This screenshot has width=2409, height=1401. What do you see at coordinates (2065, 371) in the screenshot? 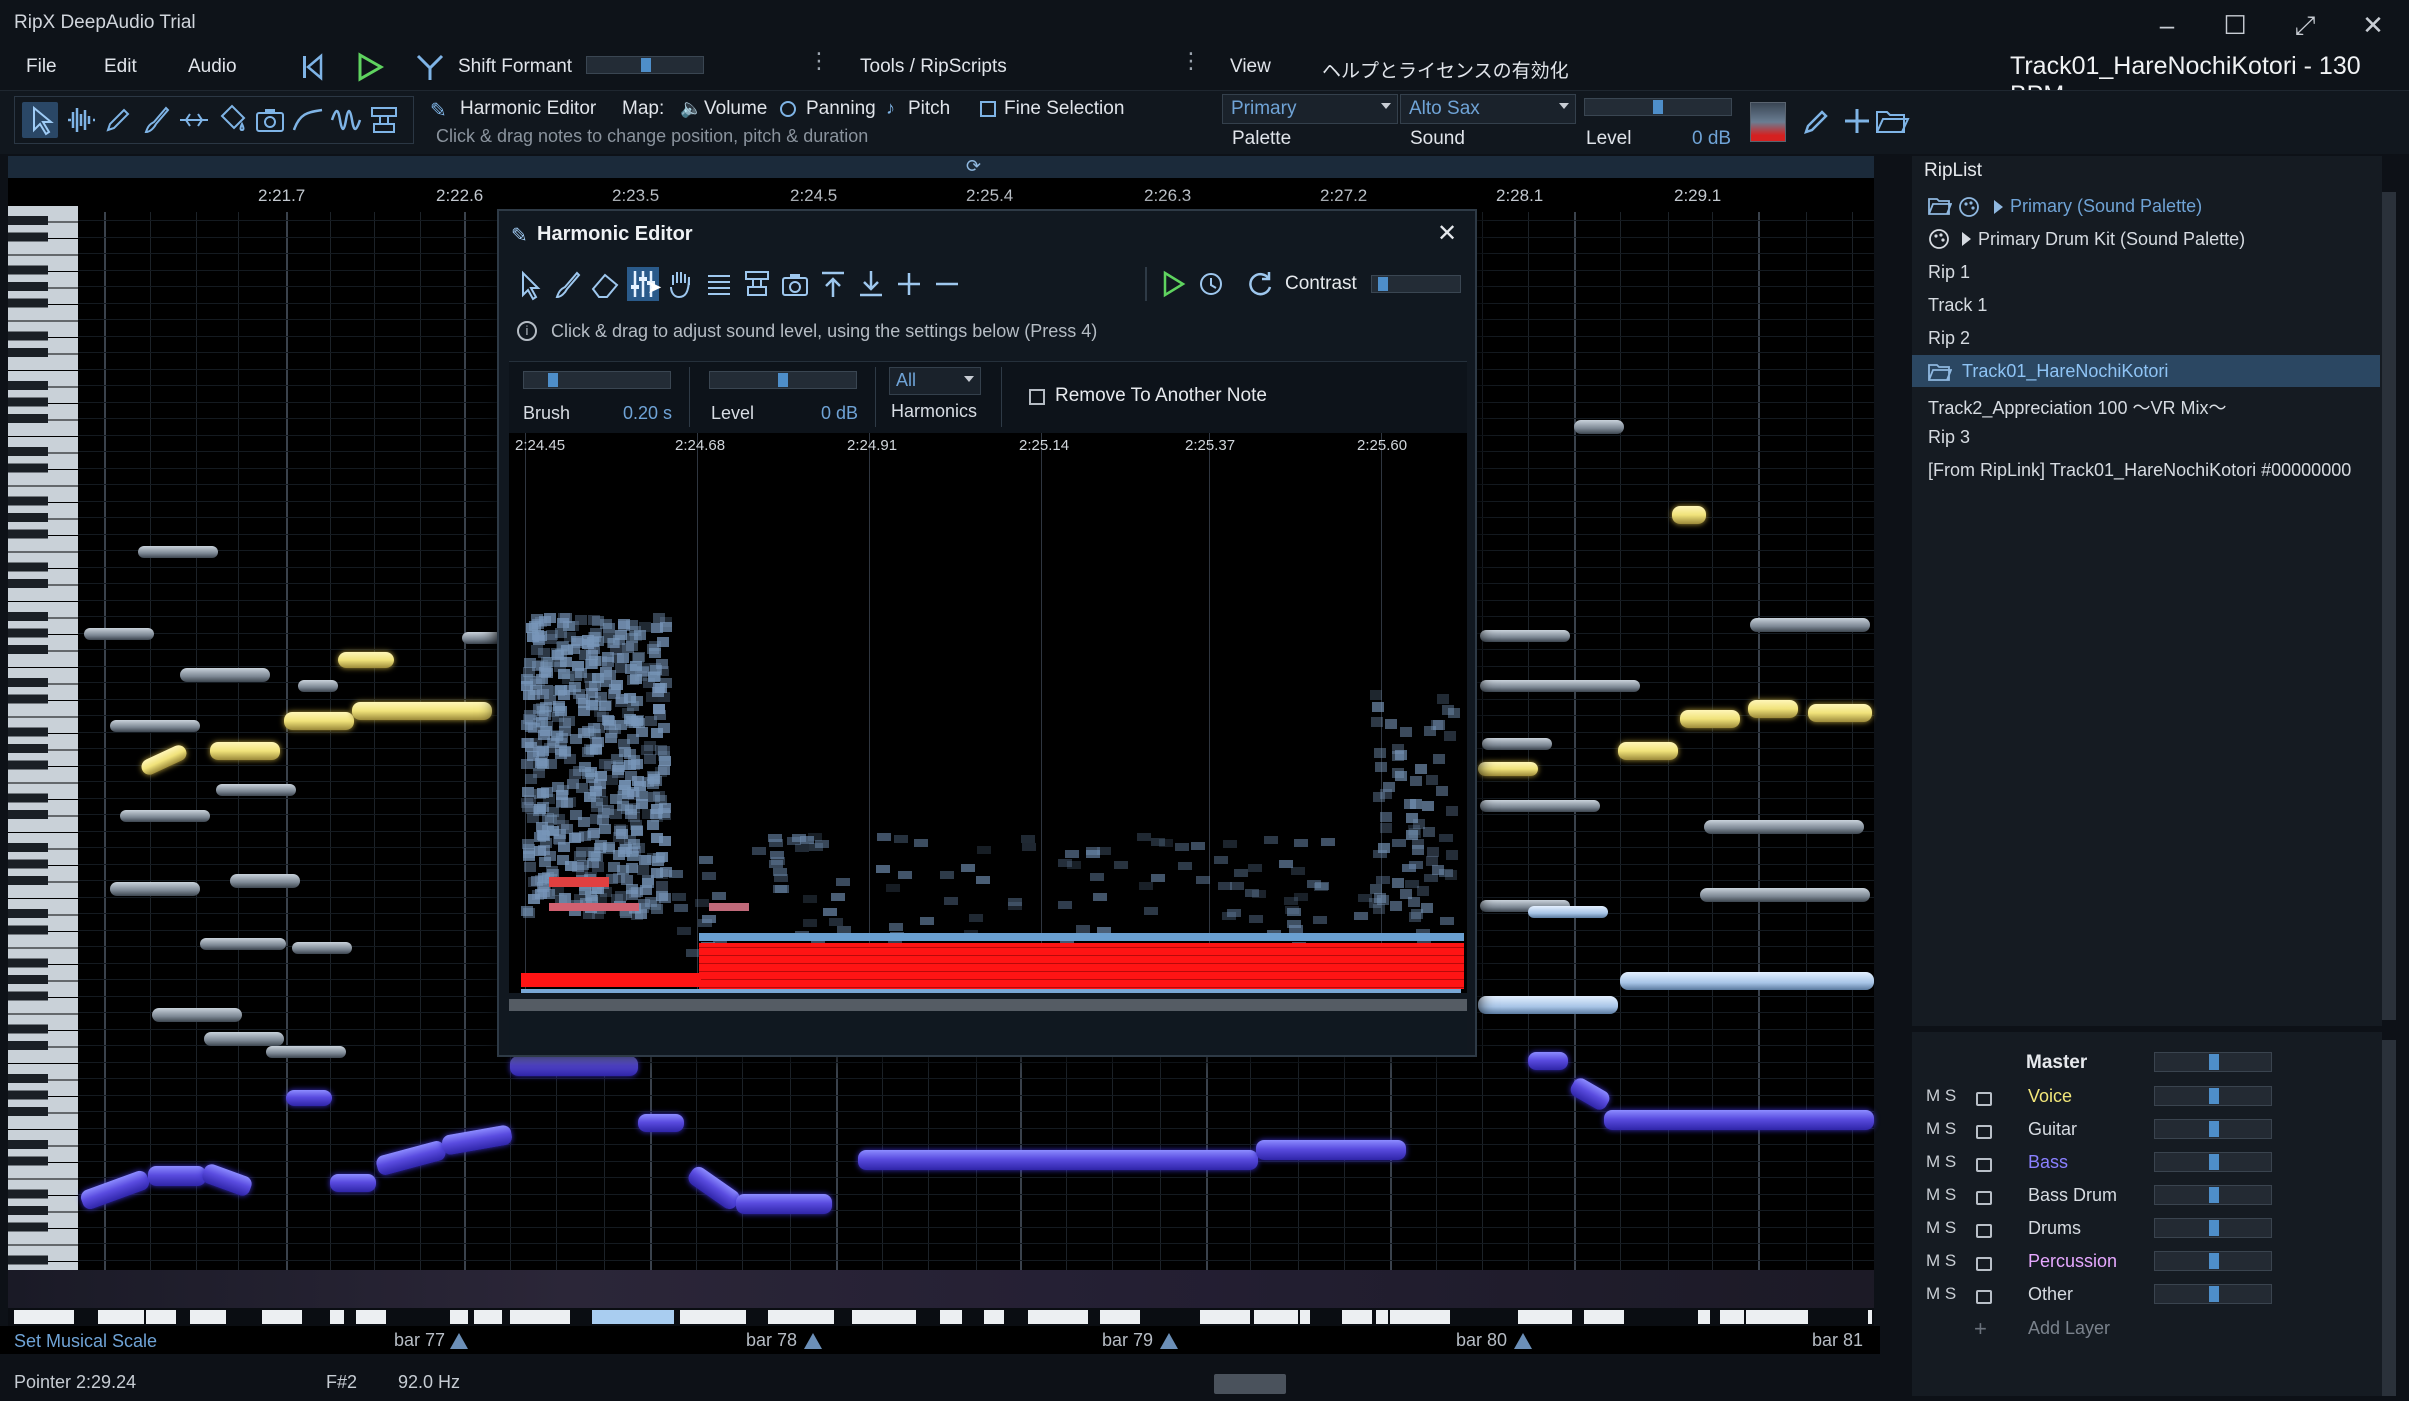
I see `riplist-item-selected: Track01_HareNochiKotori` at bounding box center [2065, 371].